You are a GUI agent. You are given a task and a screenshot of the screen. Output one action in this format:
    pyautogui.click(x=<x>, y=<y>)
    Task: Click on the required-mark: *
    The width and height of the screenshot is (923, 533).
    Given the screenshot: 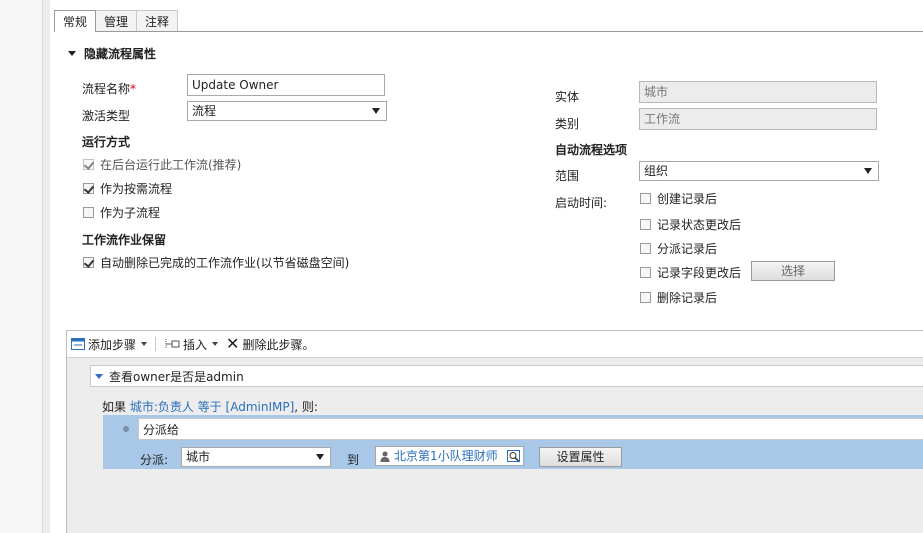 What is the action you would take?
    pyautogui.click(x=133, y=89)
    